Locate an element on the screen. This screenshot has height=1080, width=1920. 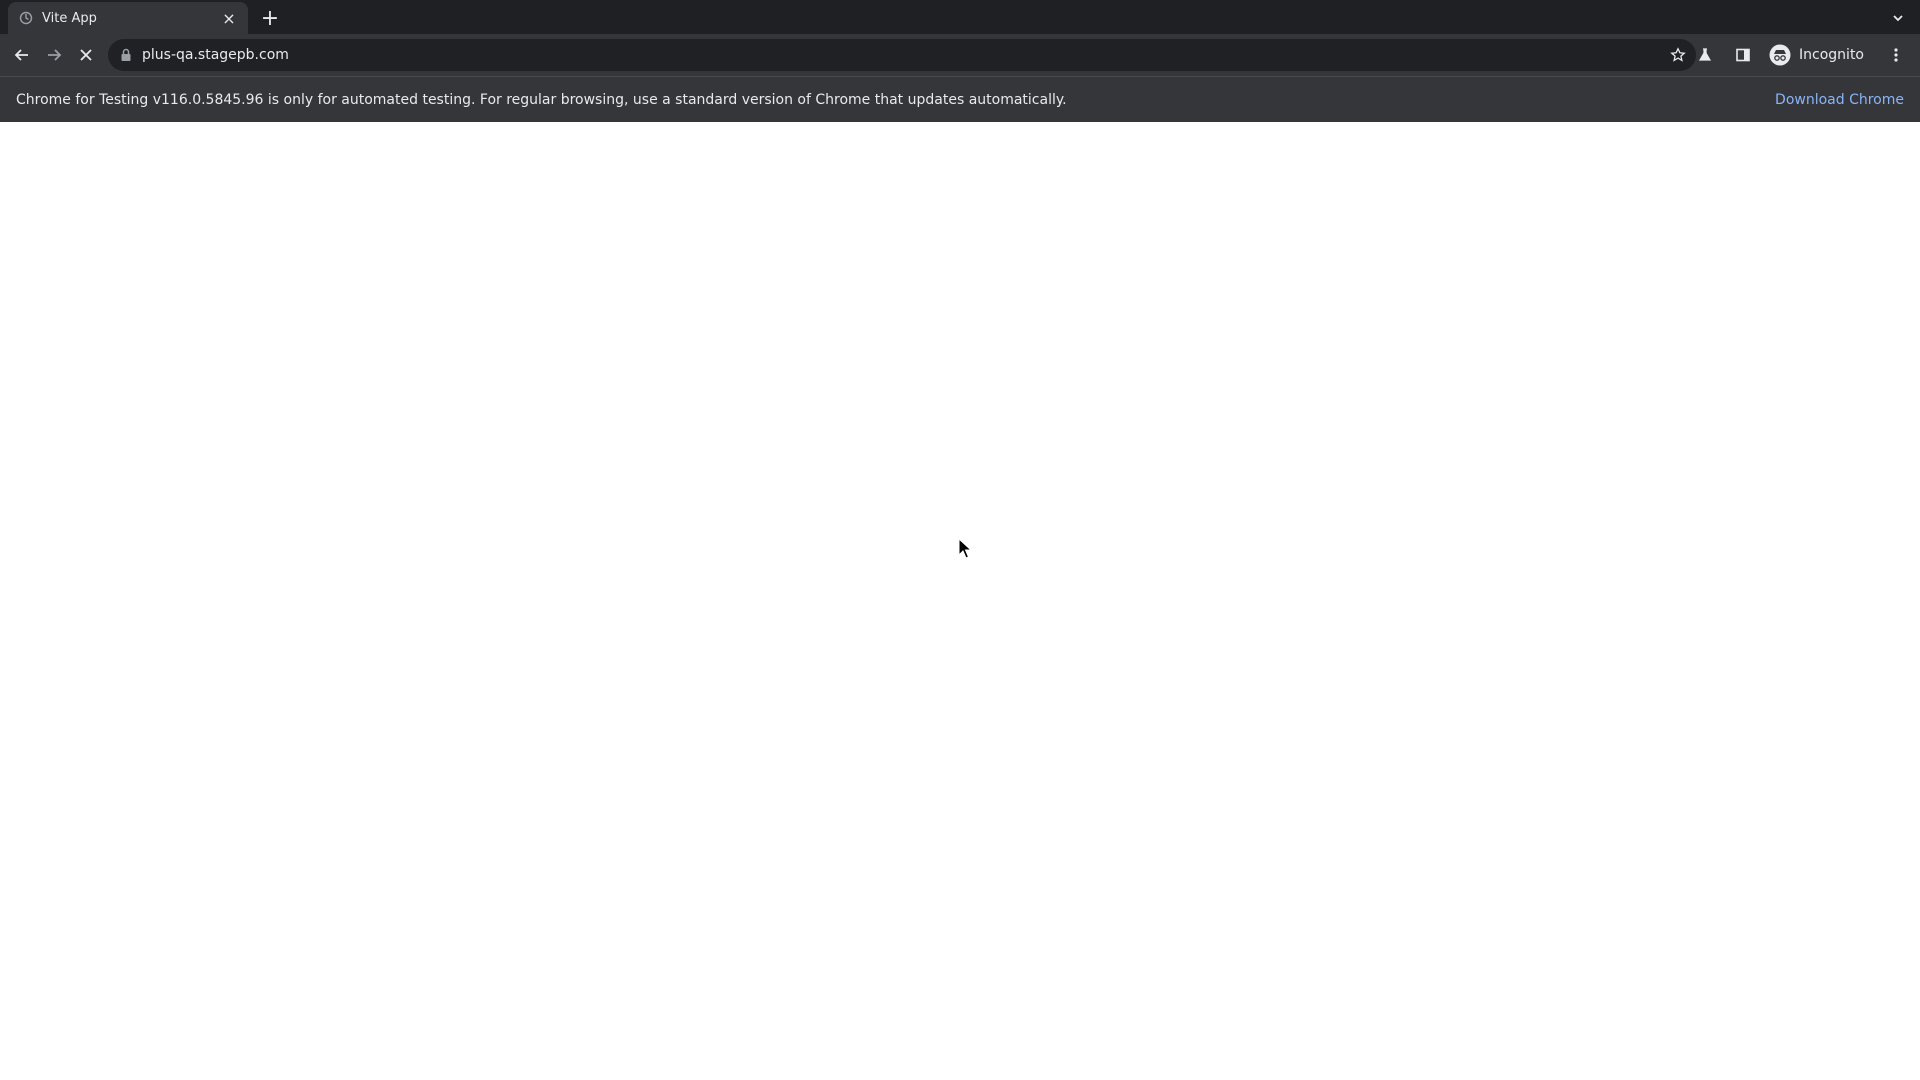
chevron-down-icon is located at coordinates (1898, 18).